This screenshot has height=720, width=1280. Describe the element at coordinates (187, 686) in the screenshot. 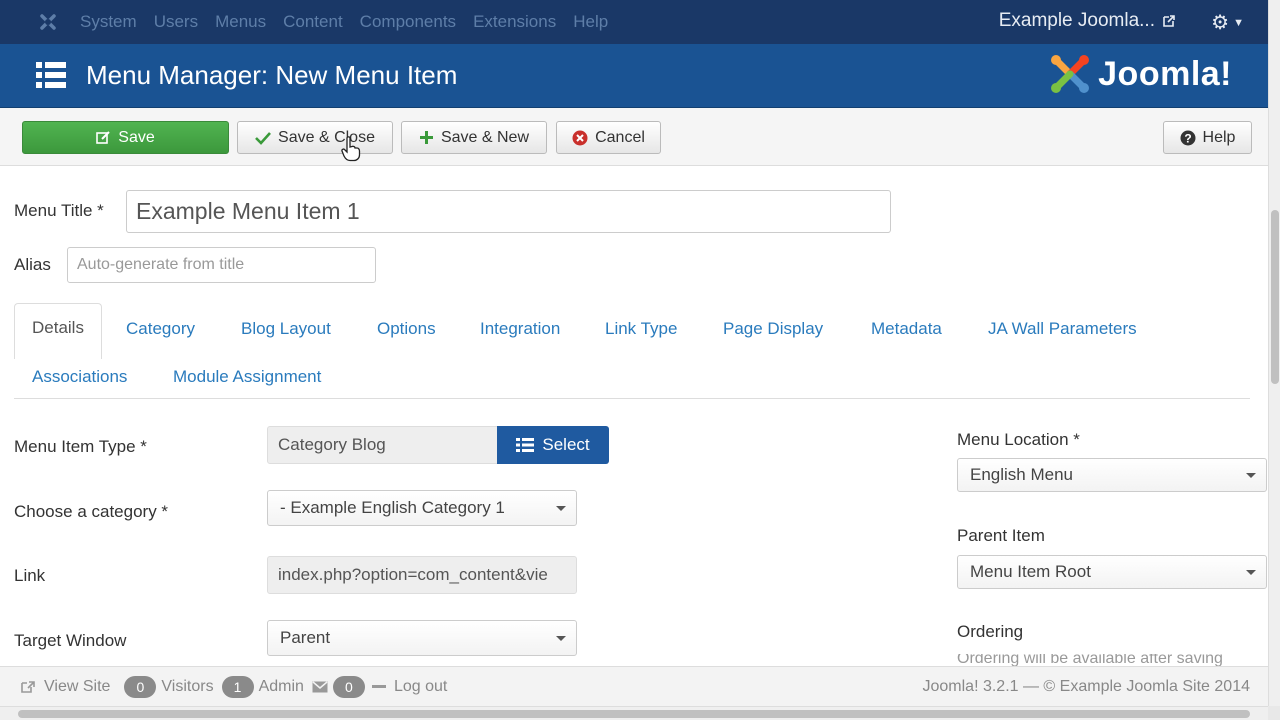

I see `visitors-label: Visitors` at that location.